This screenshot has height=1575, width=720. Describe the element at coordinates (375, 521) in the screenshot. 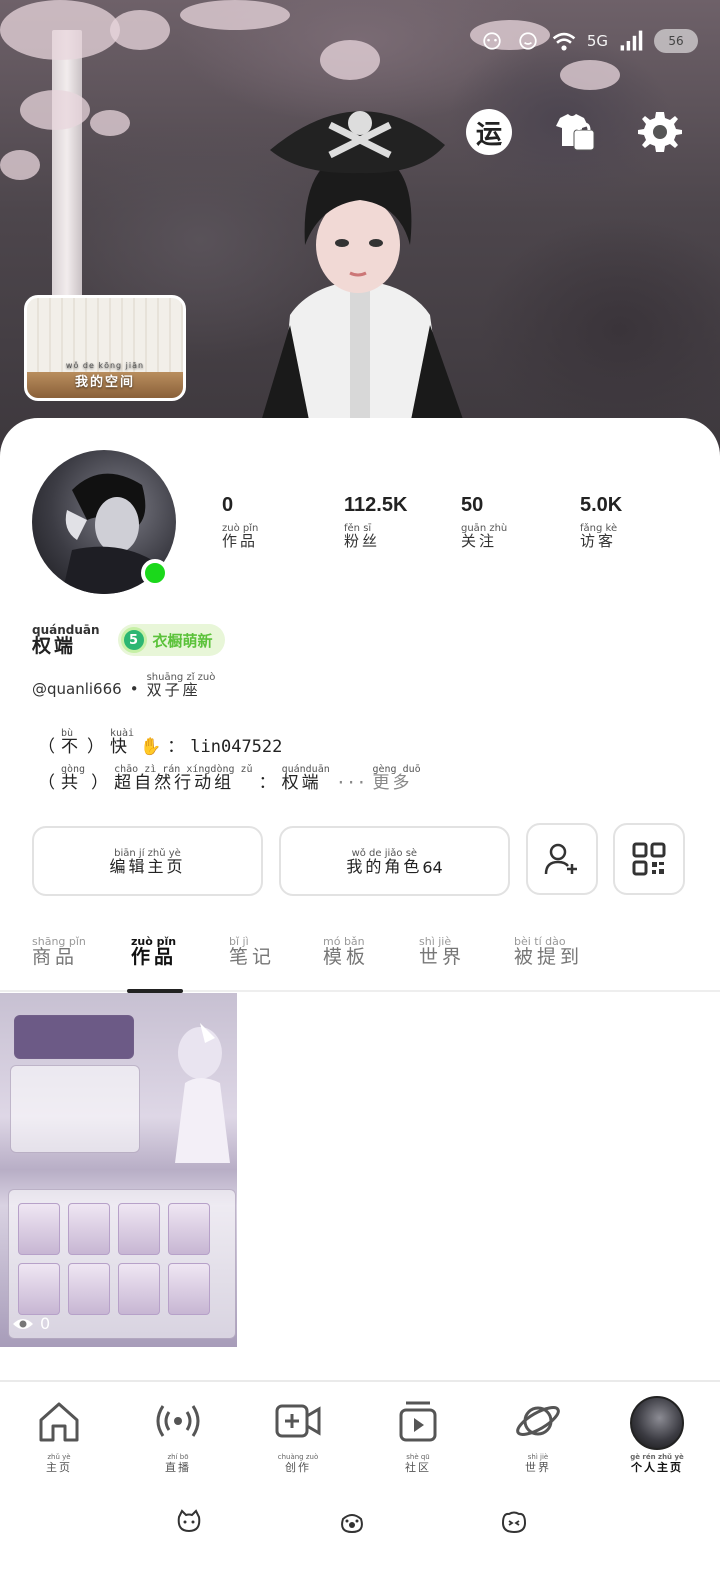

I see `stat-fans: 112.5K fěn sī 粉丝` at that location.